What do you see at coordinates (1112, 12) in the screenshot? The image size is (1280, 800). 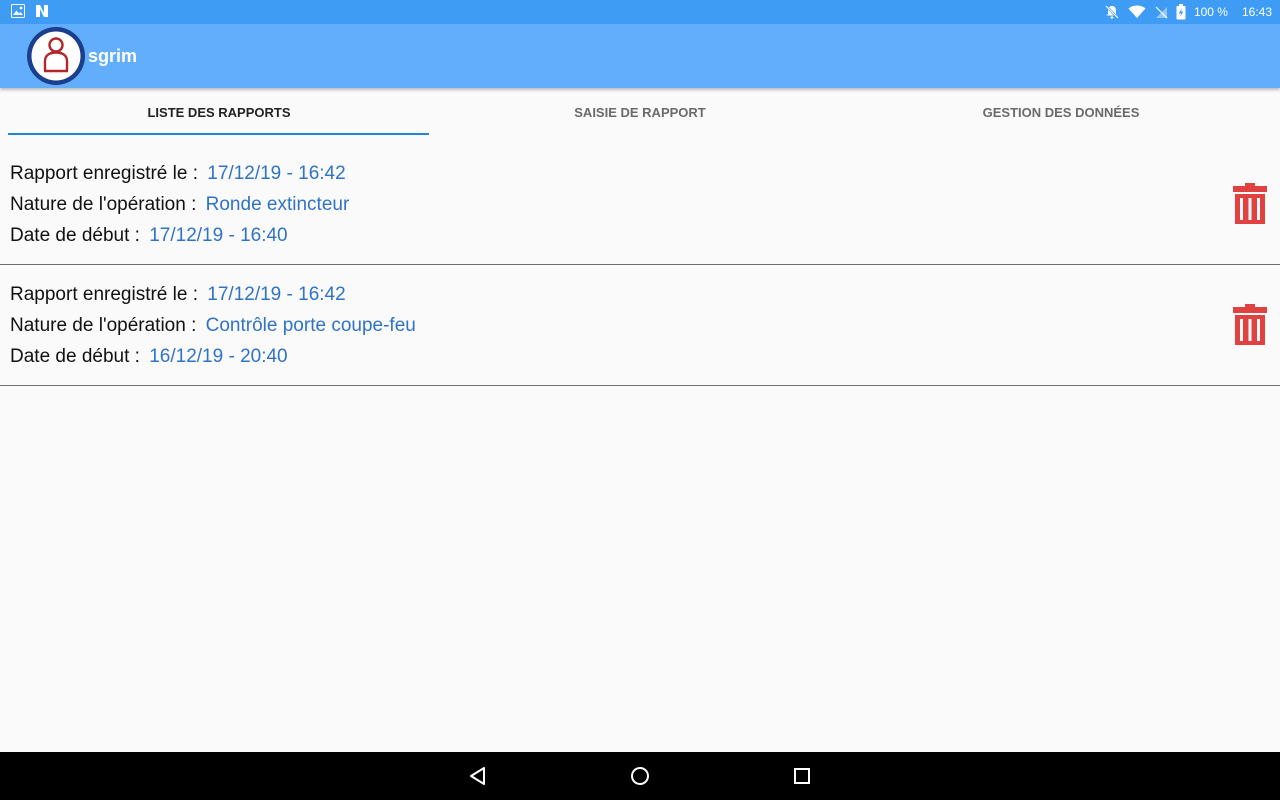 I see `bell-off-icon` at bounding box center [1112, 12].